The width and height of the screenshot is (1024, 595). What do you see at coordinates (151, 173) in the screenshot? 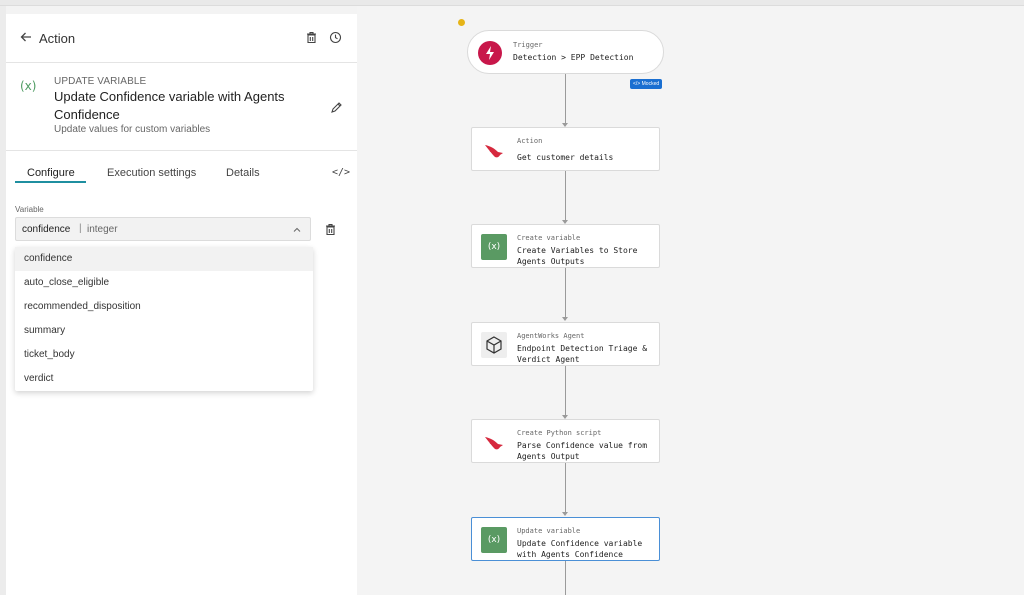
I see `tab-execution-settings: Execution settings` at bounding box center [151, 173].